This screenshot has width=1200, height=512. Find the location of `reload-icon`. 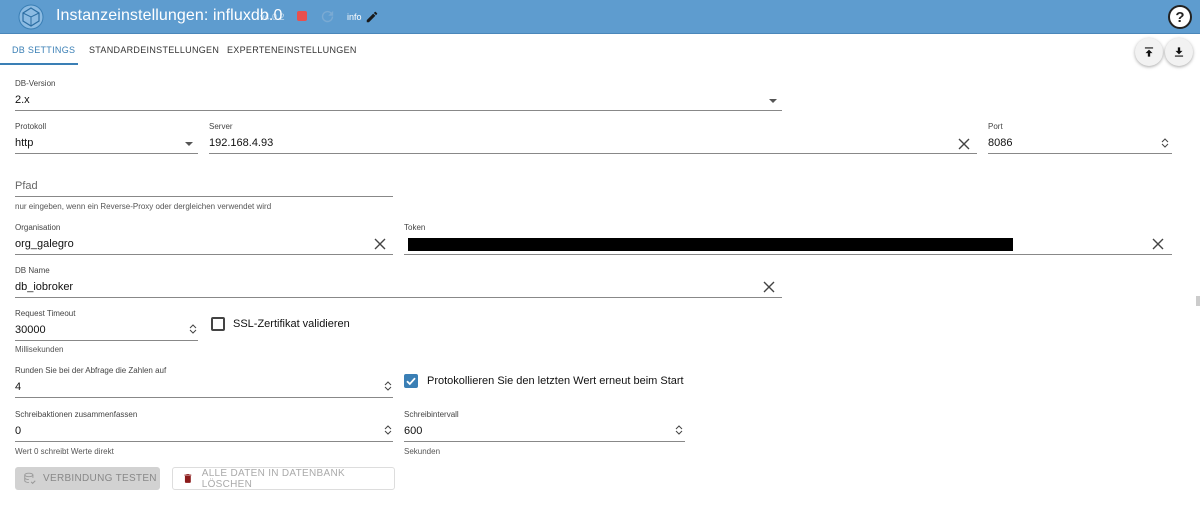

reload-icon is located at coordinates (327, 16).